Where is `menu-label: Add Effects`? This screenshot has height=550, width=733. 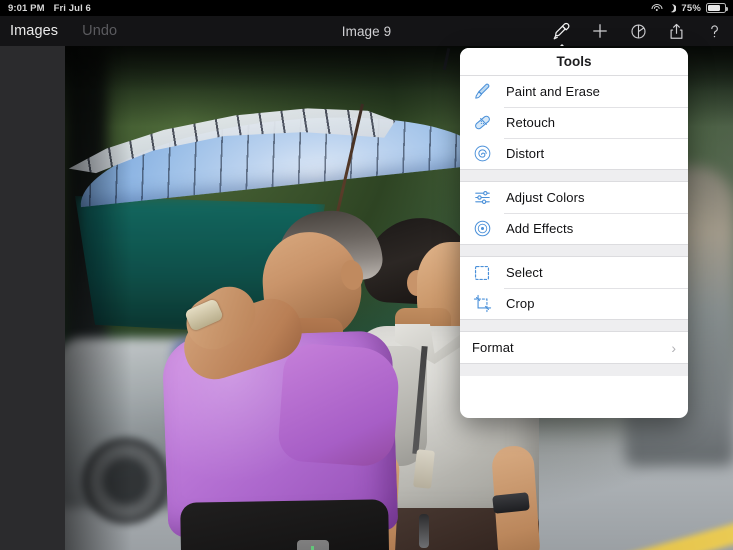 menu-label: Add Effects is located at coordinates (540, 228).